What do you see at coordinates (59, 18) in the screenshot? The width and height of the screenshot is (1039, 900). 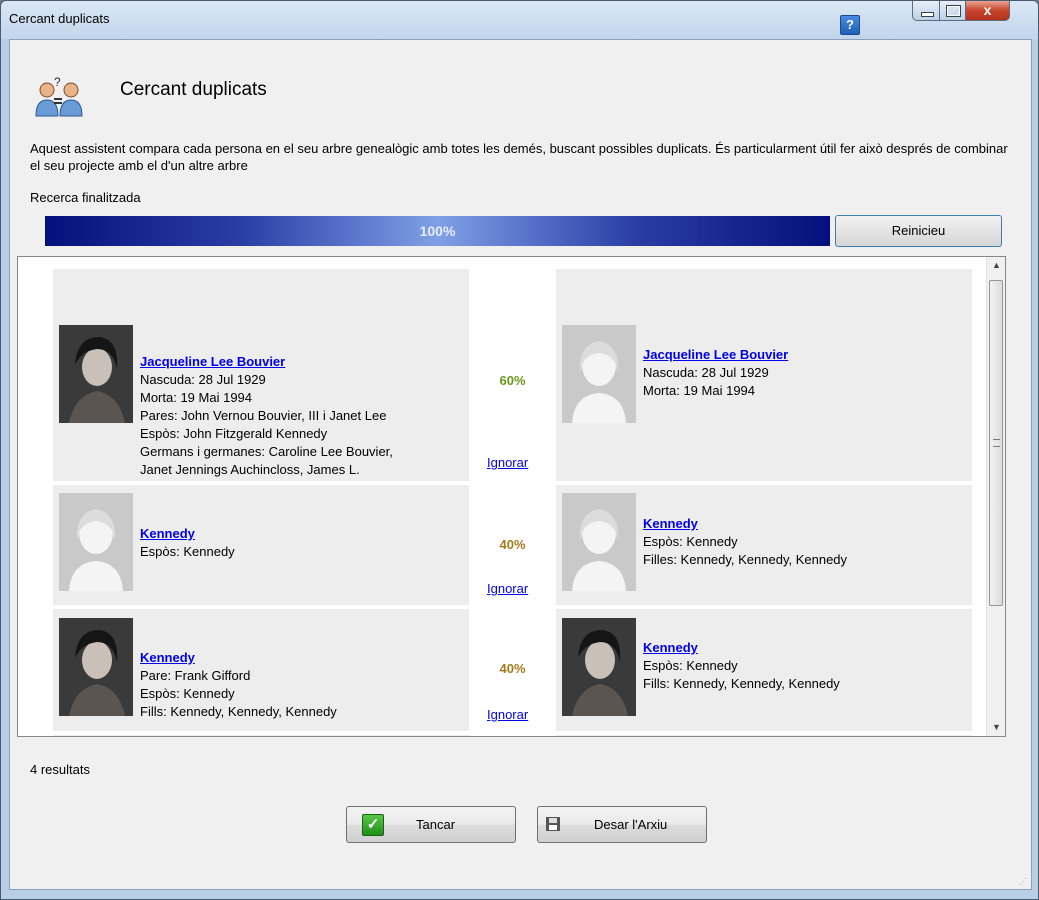 I see `window-title: Cercant duplicats` at bounding box center [59, 18].